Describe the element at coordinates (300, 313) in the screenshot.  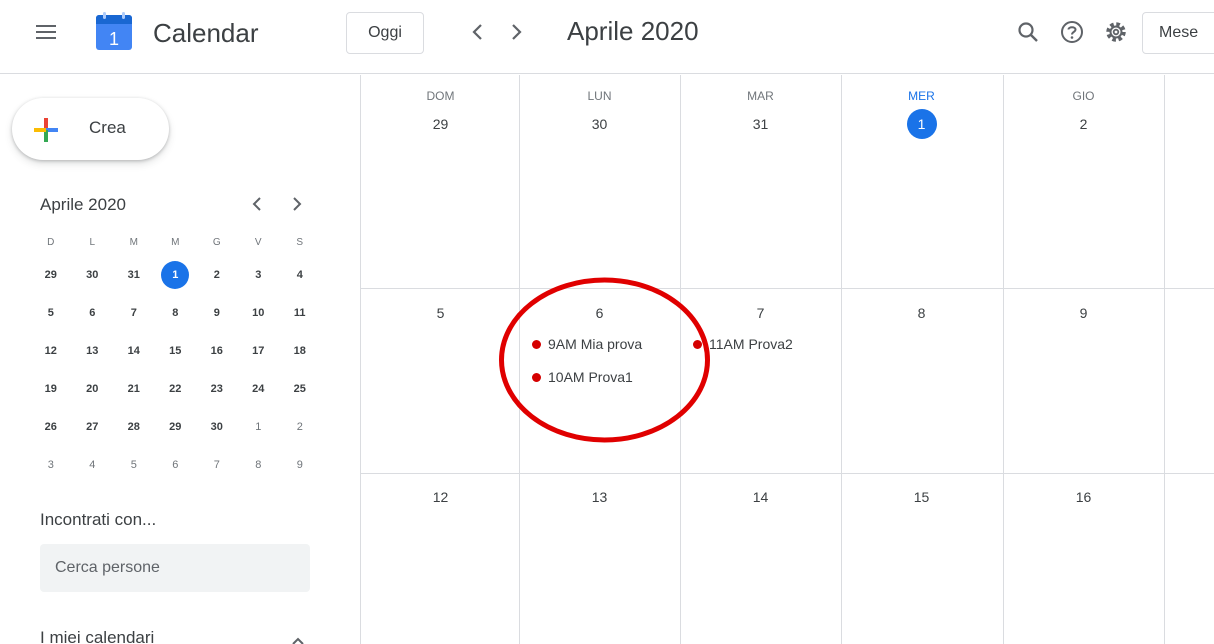
I see `mini-day: 11` at that location.